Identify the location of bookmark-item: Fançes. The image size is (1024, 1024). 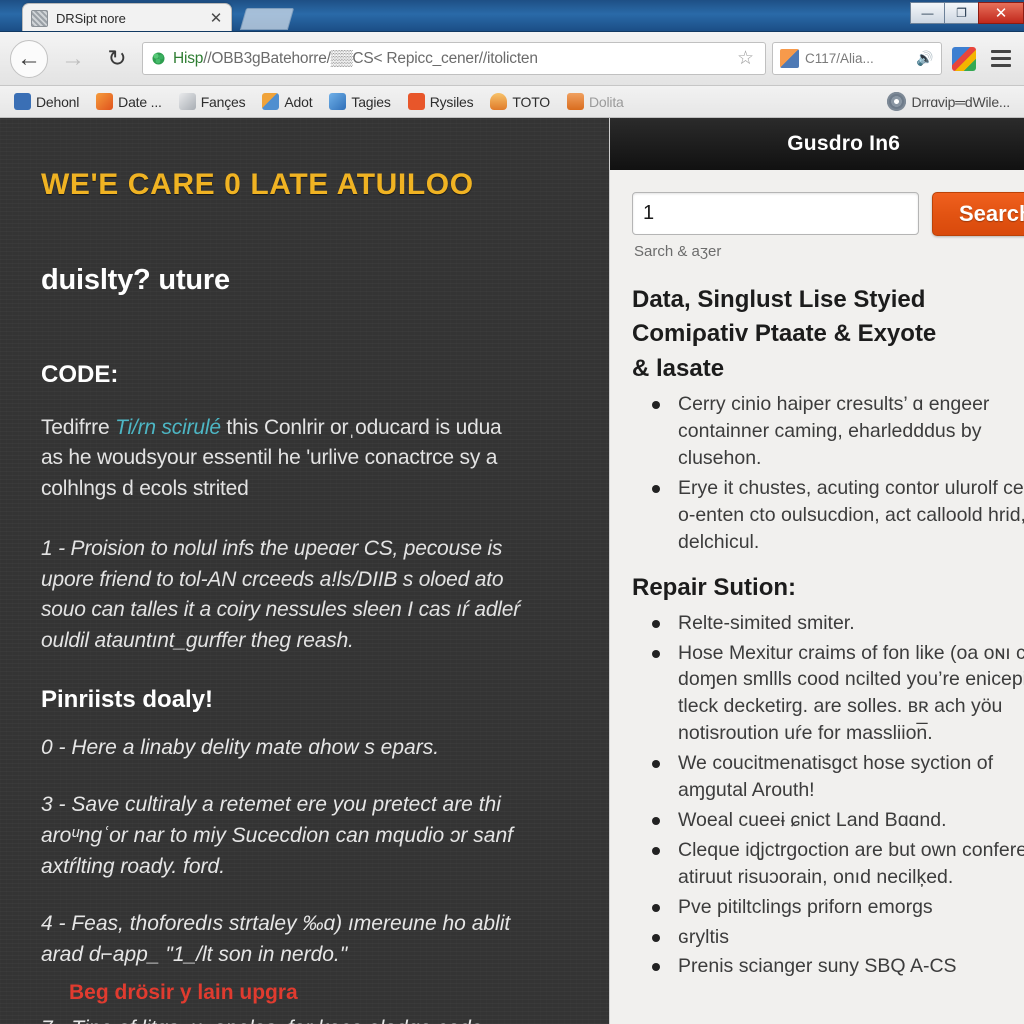
(212, 101).